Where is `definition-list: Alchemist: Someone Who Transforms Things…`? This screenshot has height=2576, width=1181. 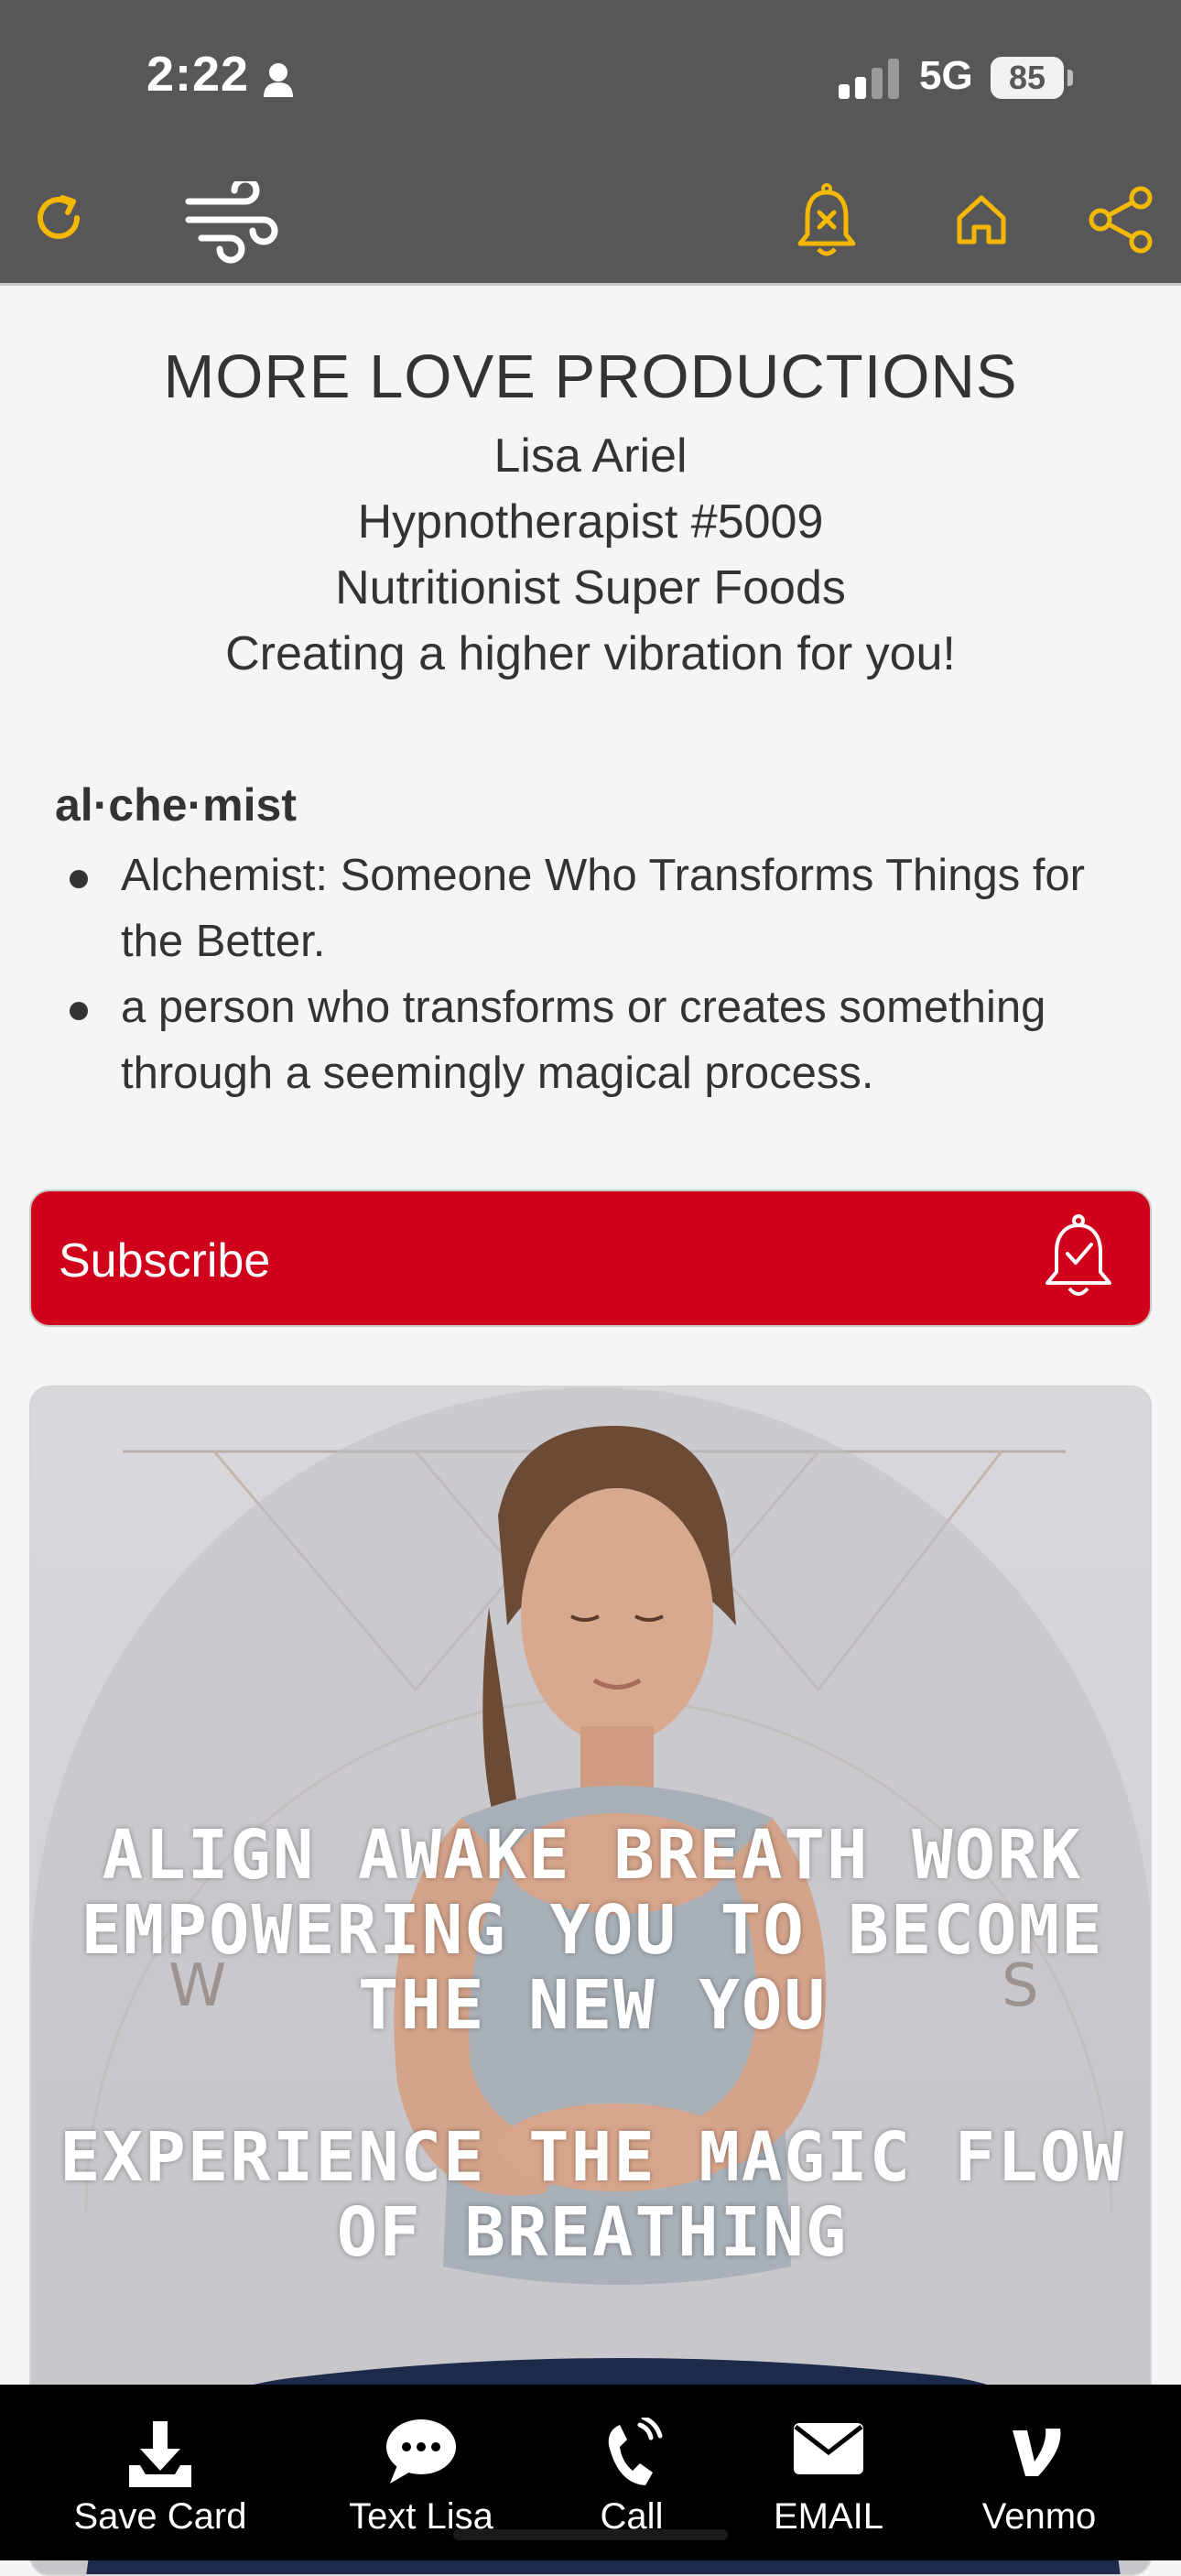
definition-list: Alchemist: Someone Who Transforms Things… is located at coordinates (595, 974).